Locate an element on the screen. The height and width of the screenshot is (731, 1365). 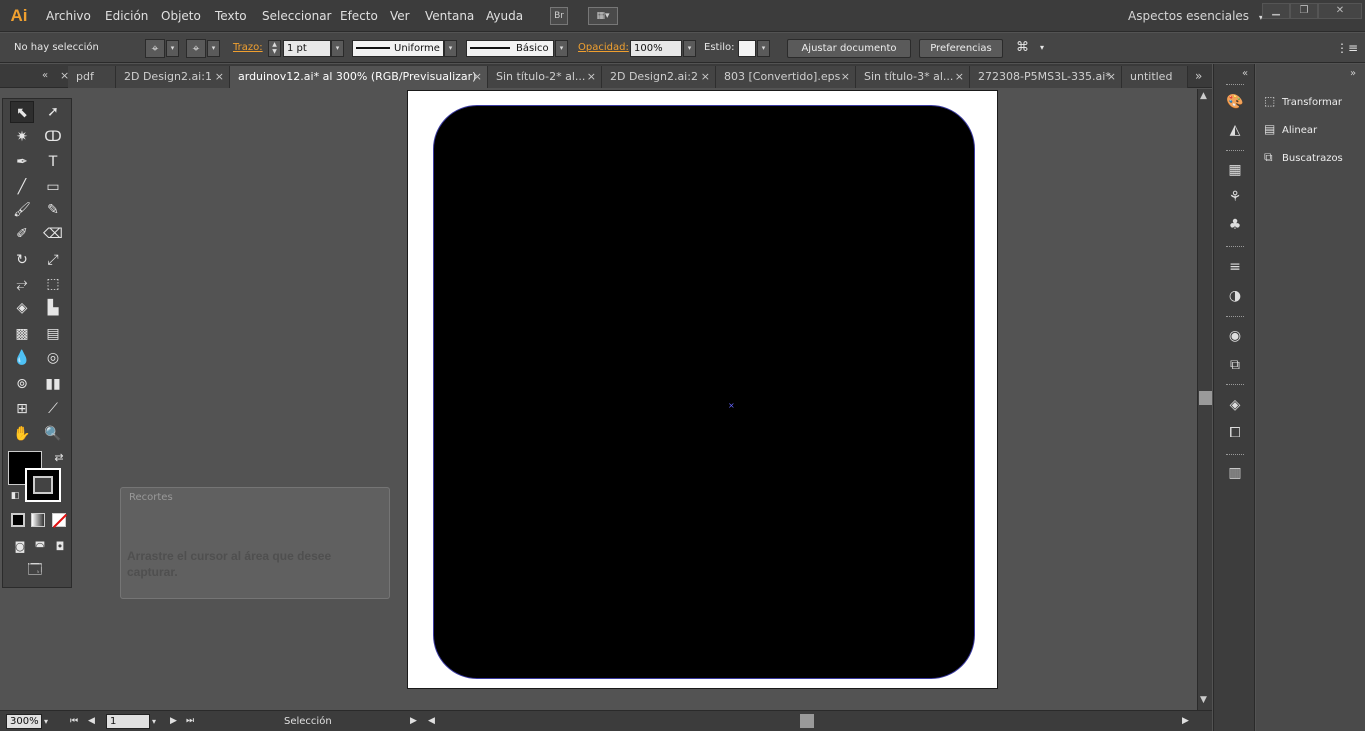
rectangle-tool-icon: ▭ is located at coordinates (53, 187).